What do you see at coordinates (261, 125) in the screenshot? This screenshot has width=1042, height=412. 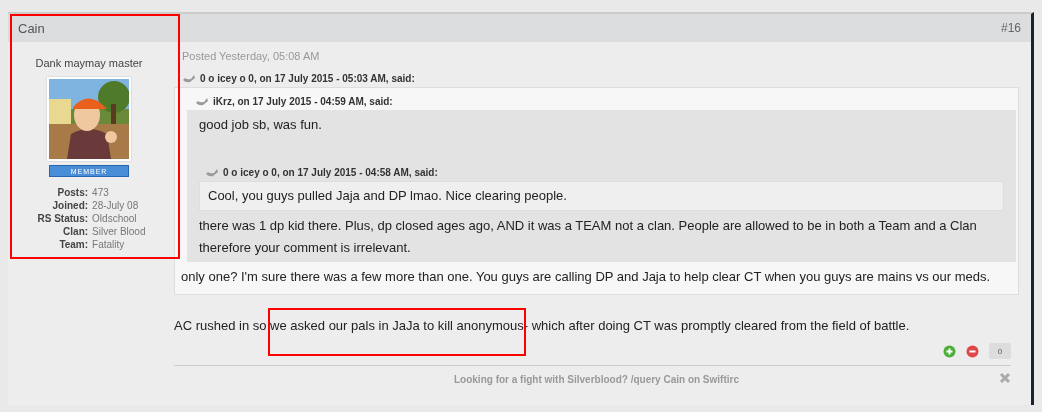 I see `quote-text: good job sb, was fun.` at bounding box center [261, 125].